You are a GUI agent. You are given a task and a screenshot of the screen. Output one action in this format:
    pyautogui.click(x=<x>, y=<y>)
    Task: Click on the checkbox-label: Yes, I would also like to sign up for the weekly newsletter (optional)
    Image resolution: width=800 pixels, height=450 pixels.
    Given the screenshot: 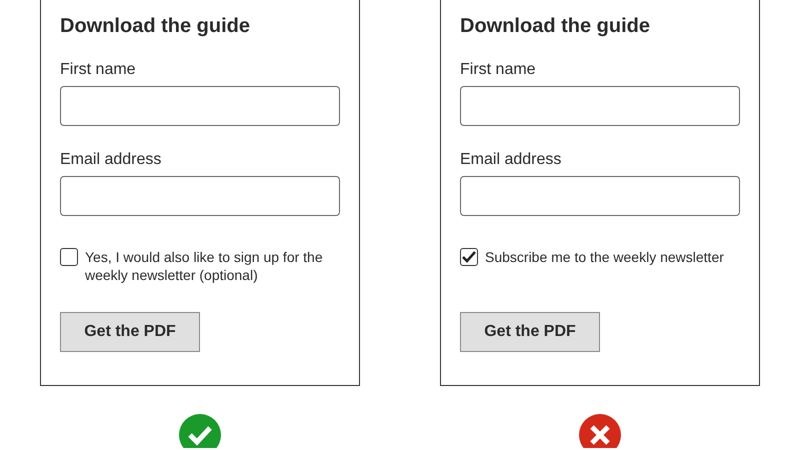 What is the action you would take?
    pyautogui.click(x=204, y=266)
    